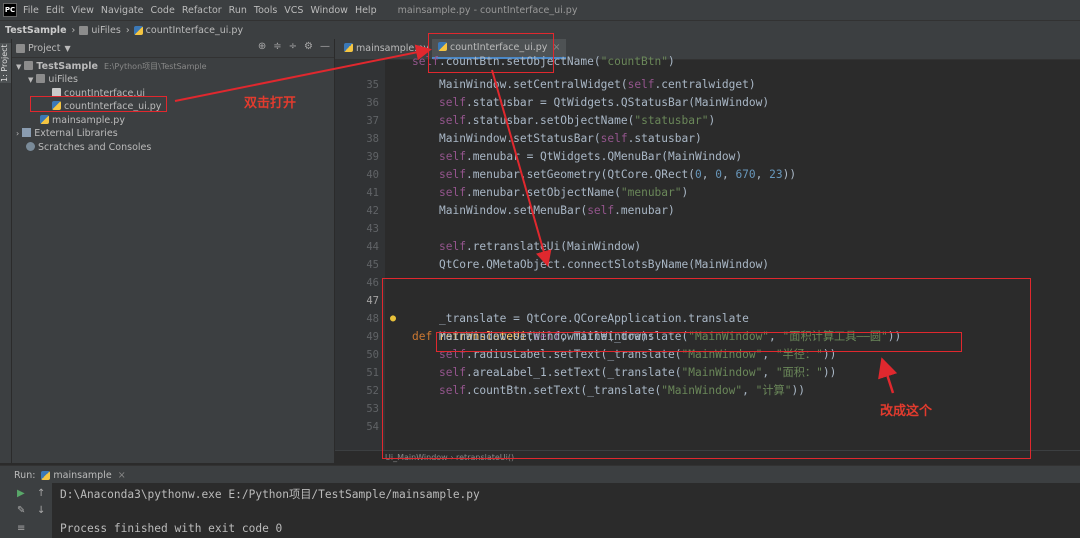 The width and height of the screenshot is (1080, 538). I want to click on arrow-to-title, so click(888, 375).